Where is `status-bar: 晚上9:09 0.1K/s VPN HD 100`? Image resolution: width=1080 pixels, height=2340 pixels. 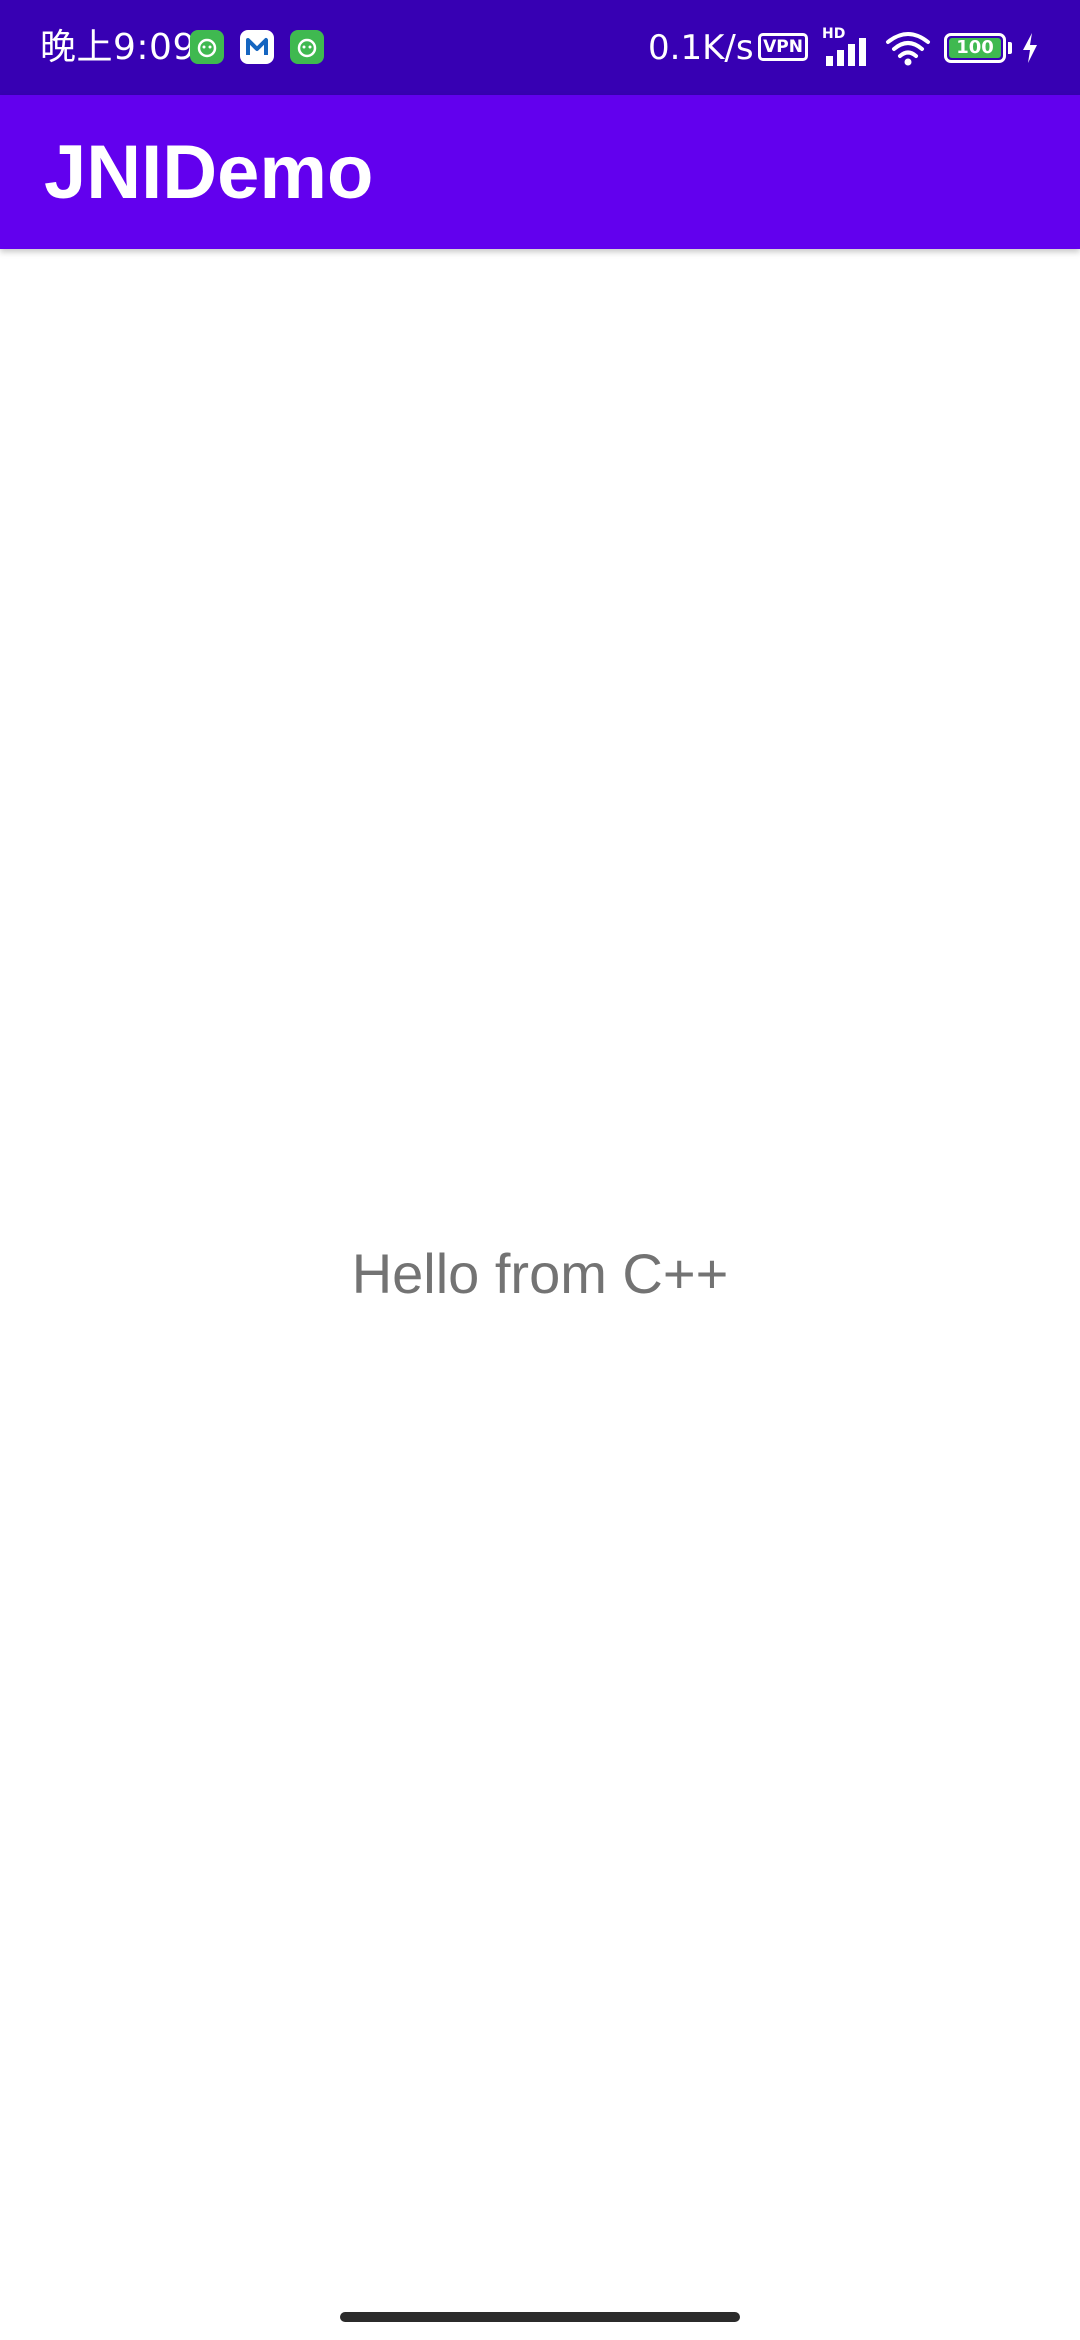 status-bar: 晚上9:09 0.1K/s VPN HD 100 is located at coordinates (540, 47).